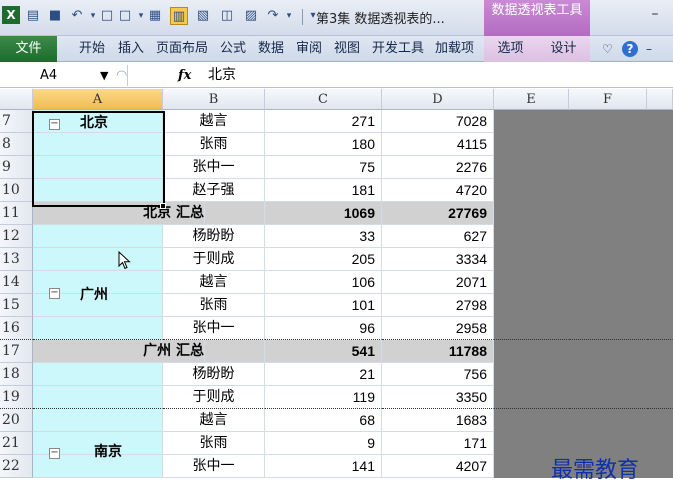 This screenshot has height=502, width=673. I want to click on subtotal-value-c: 1069, so click(323, 213).